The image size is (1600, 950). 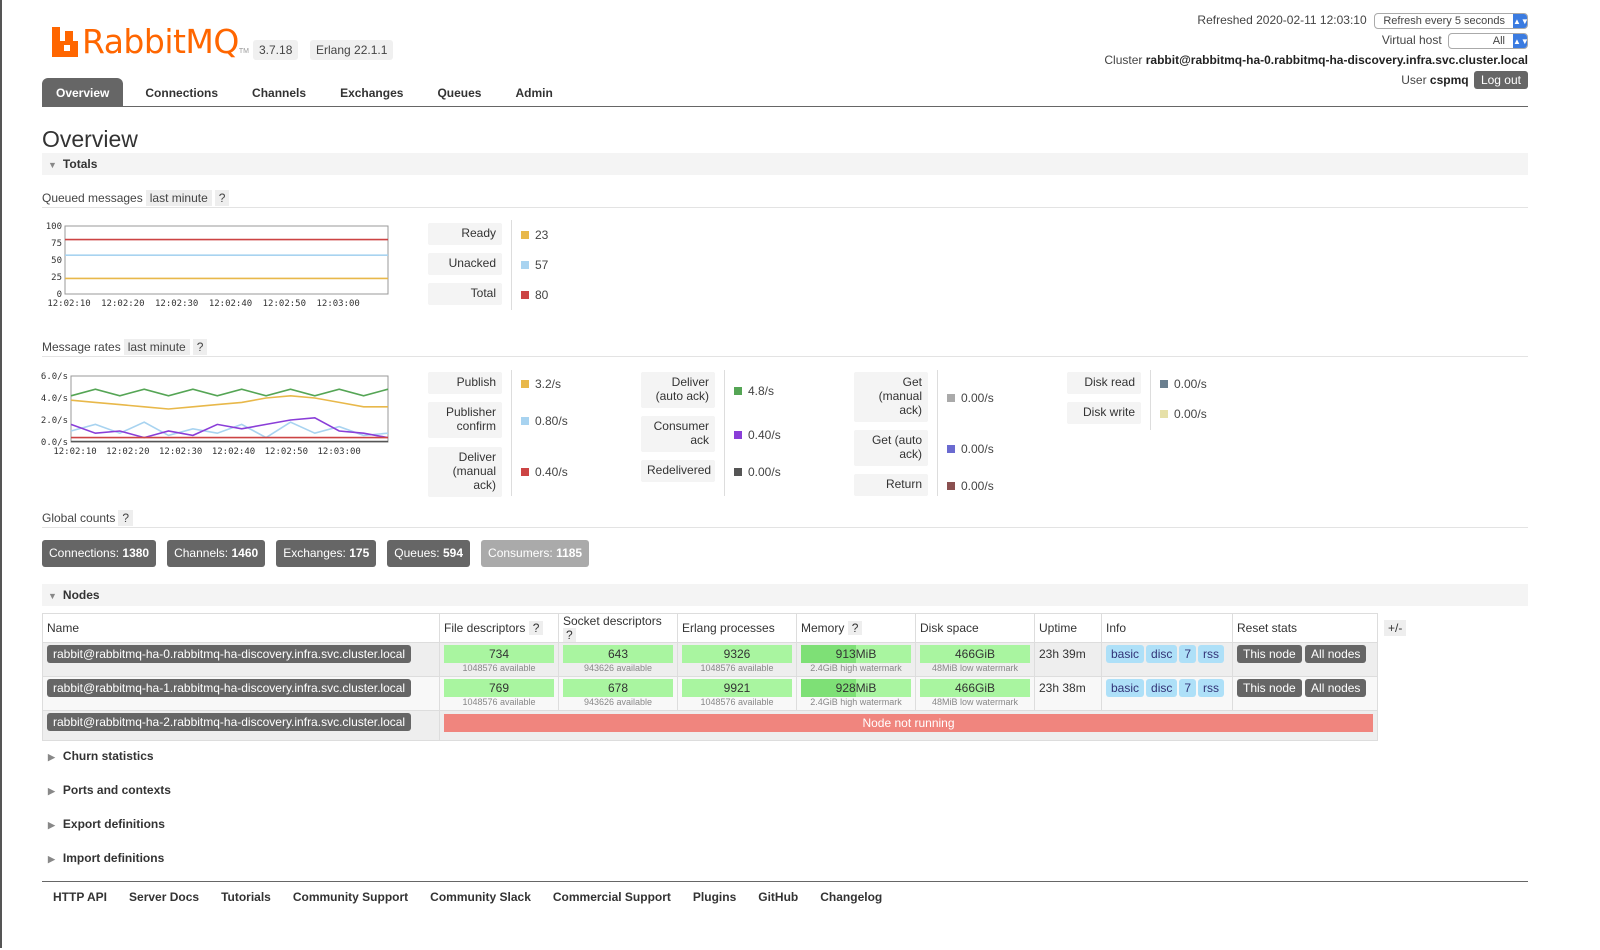 What do you see at coordinates (429, 553) in the screenshot?
I see `queues-count: Queues: 594` at bounding box center [429, 553].